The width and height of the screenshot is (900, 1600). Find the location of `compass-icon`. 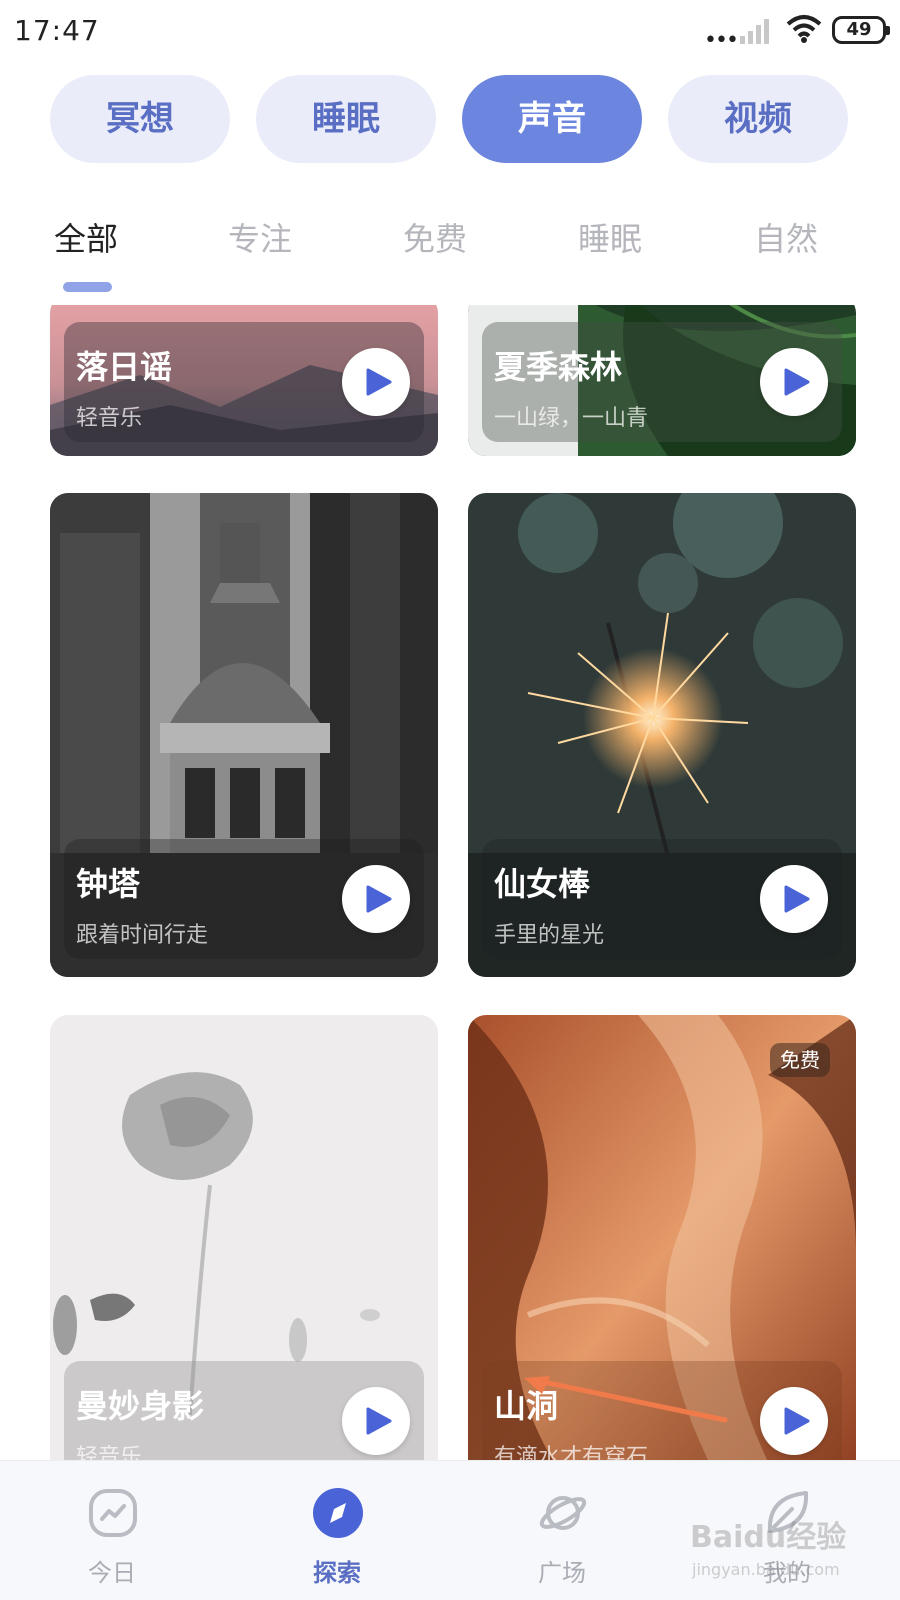

compass-icon is located at coordinates (338, 1513).